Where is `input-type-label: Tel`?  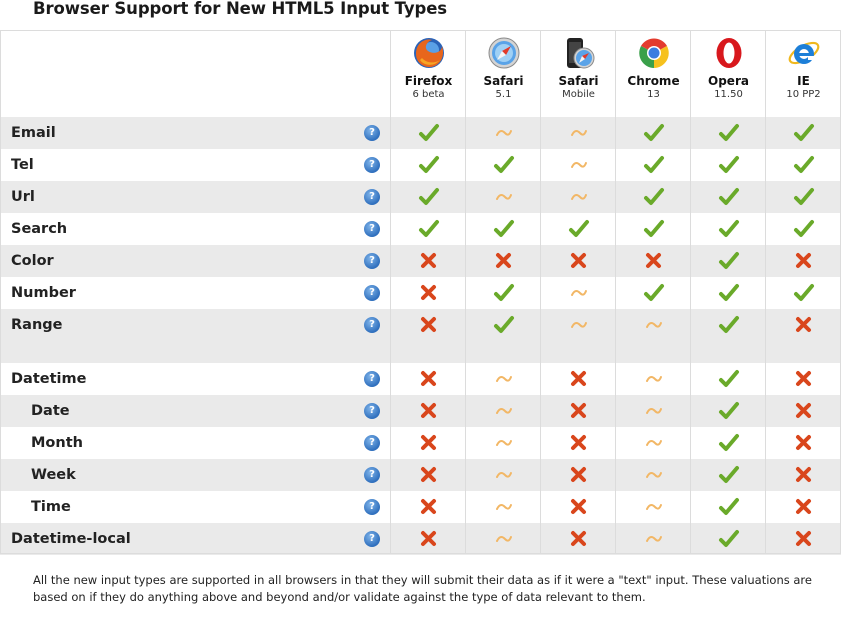
input-type-label: Tel is located at coordinates (22, 165).